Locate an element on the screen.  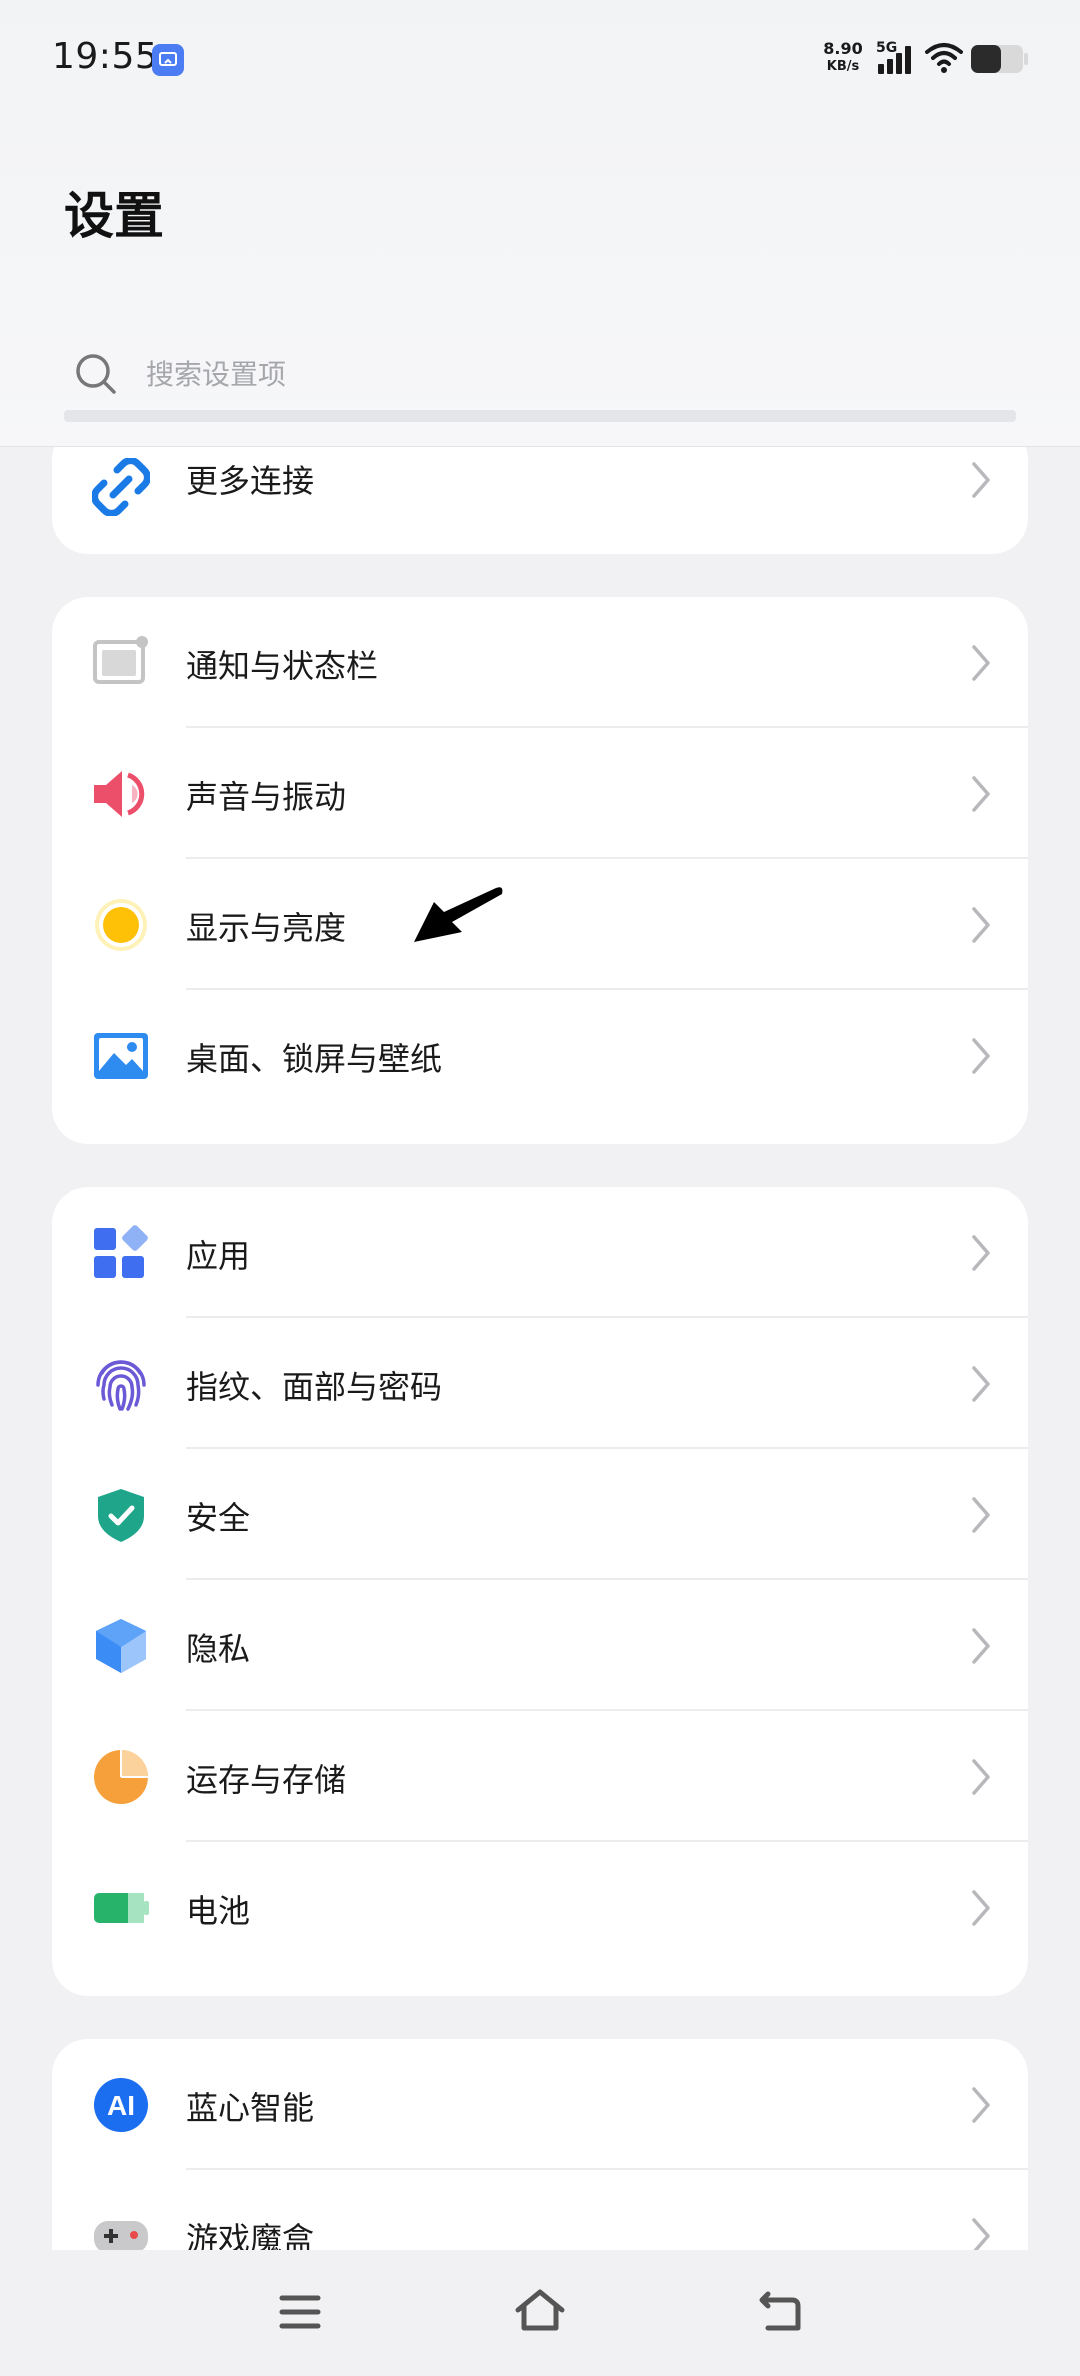
privacy-cube-icon is located at coordinates (121, 1646).